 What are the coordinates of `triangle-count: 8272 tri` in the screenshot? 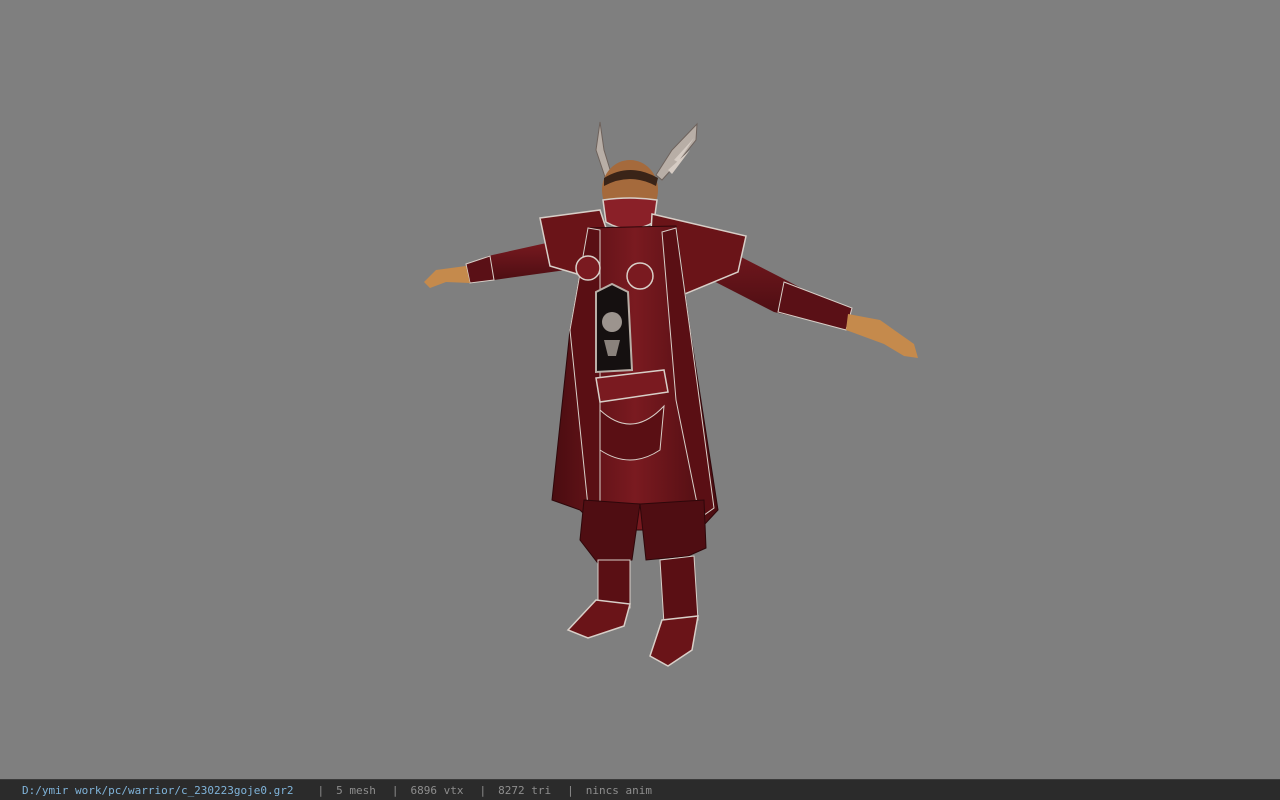 It's located at (525, 790).